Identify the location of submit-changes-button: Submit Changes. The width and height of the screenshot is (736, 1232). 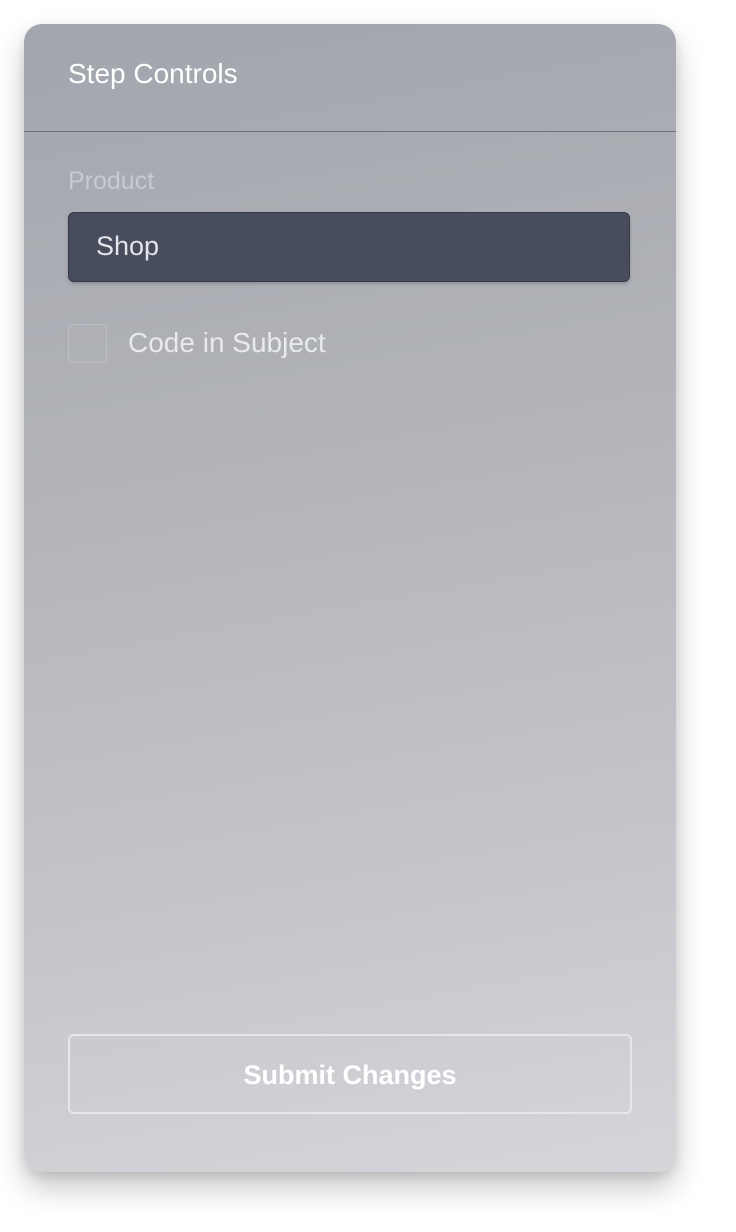
(350, 1074).